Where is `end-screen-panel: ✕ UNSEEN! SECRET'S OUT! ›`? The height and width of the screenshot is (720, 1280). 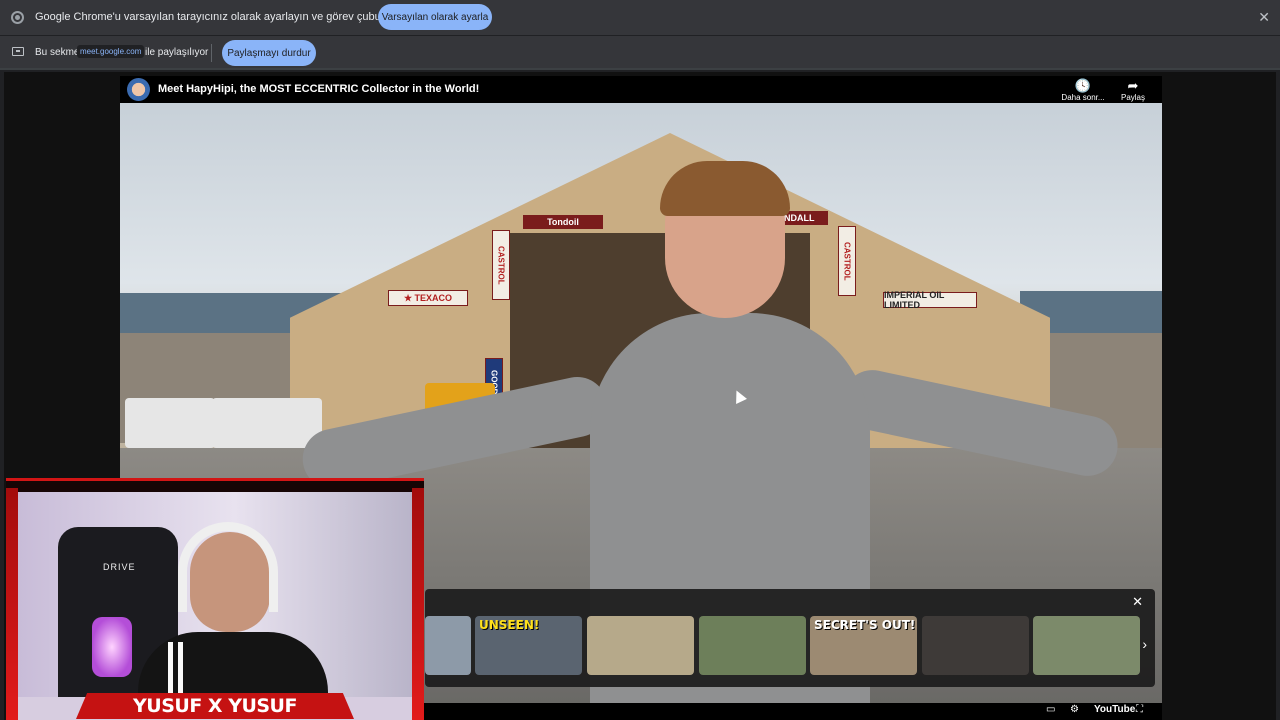
end-screen-panel: ✕ UNSEEN! SECRET'S OUT! › is located at coordinates (790, 638).